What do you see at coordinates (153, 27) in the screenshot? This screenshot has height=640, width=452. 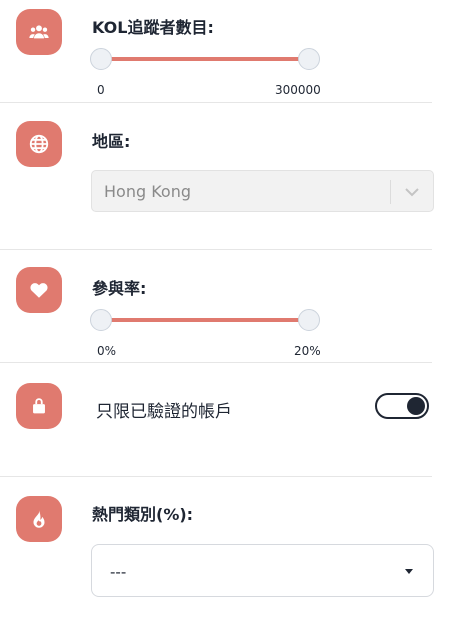 I see `followers-label: KOL追蹤者數目:` at bounding box center [153, 27].